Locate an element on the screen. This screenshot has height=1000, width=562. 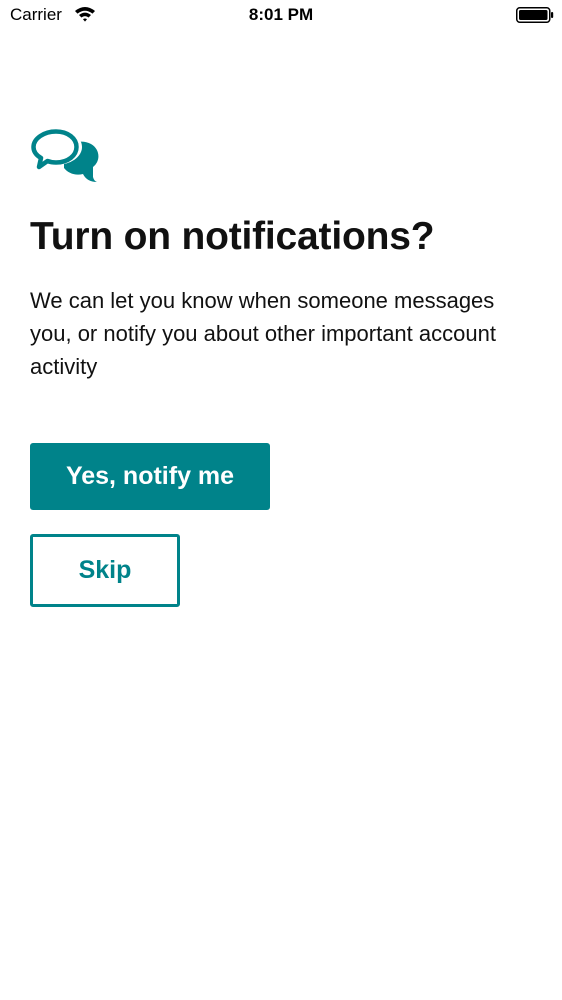
status-time: 8:01 PM is located at coordinates (281, 14).